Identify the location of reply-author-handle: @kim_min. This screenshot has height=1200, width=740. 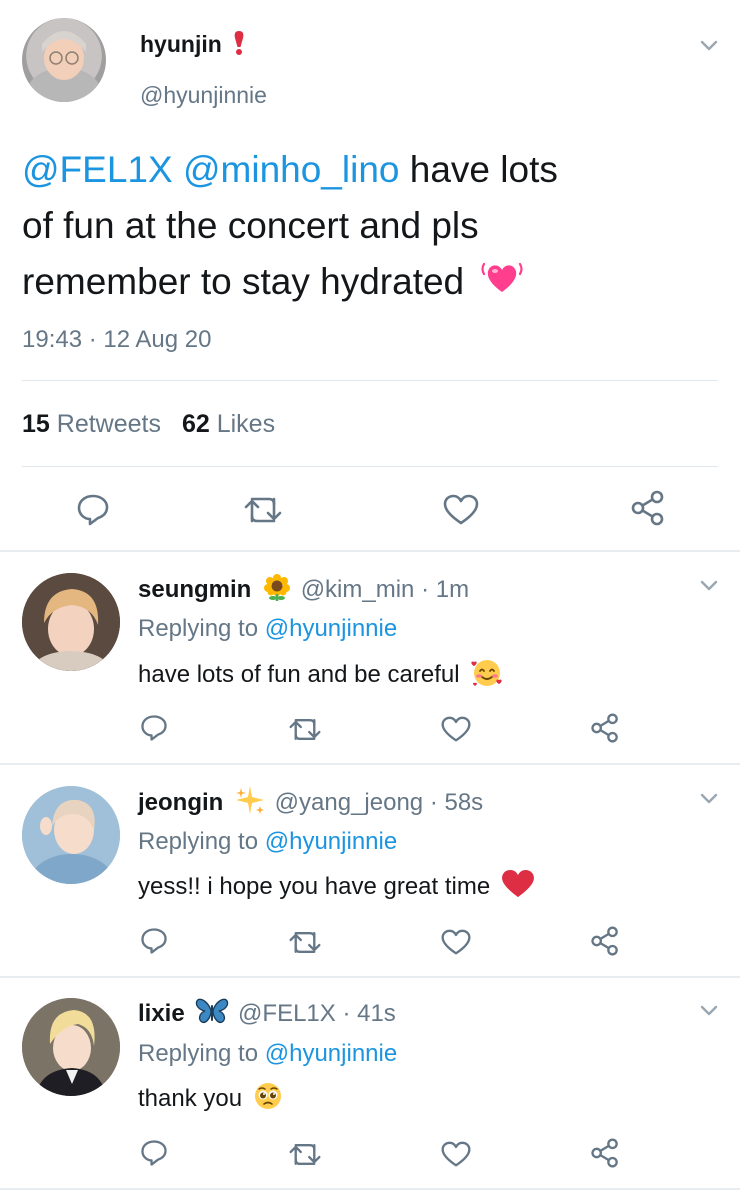
(358, 589).